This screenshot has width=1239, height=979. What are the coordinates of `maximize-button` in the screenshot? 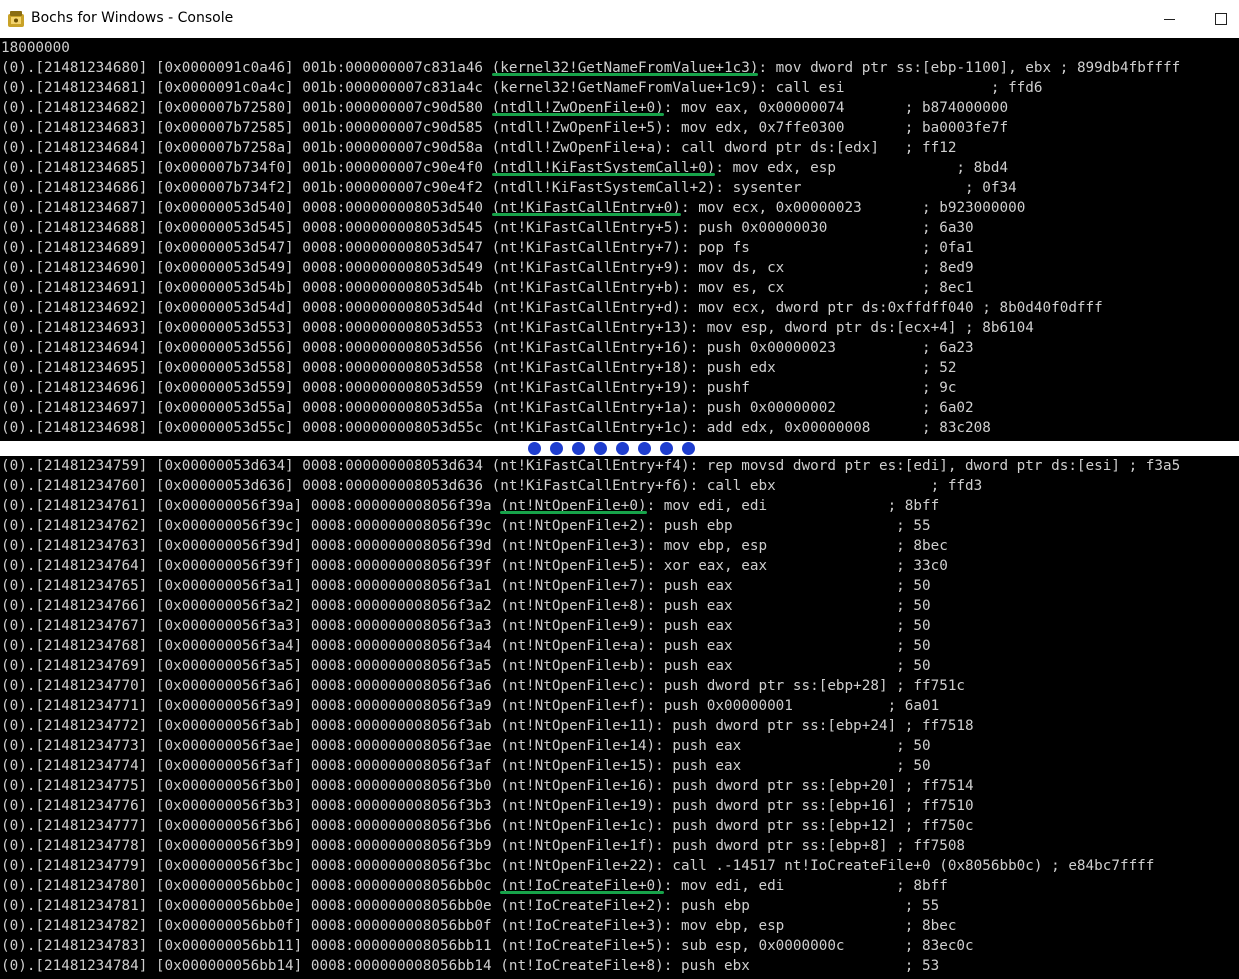 It's located at (1220, 19).